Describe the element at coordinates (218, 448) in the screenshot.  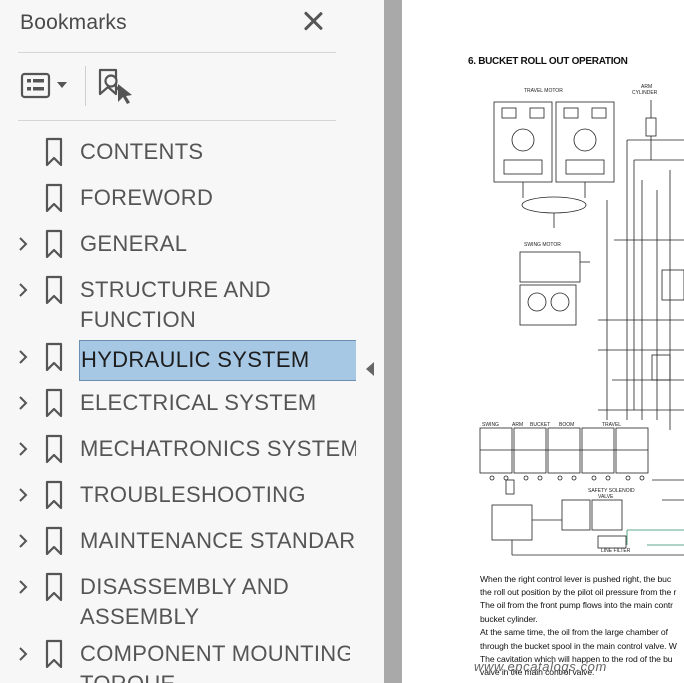
I see `bookmark-label: MECHATRONICS SYSTEM` at that location.